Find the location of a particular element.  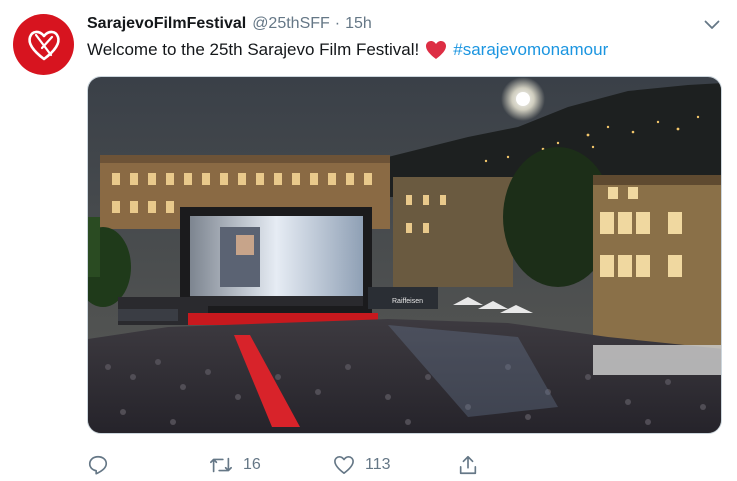

reply-icon is located at coordinates (98, 465).